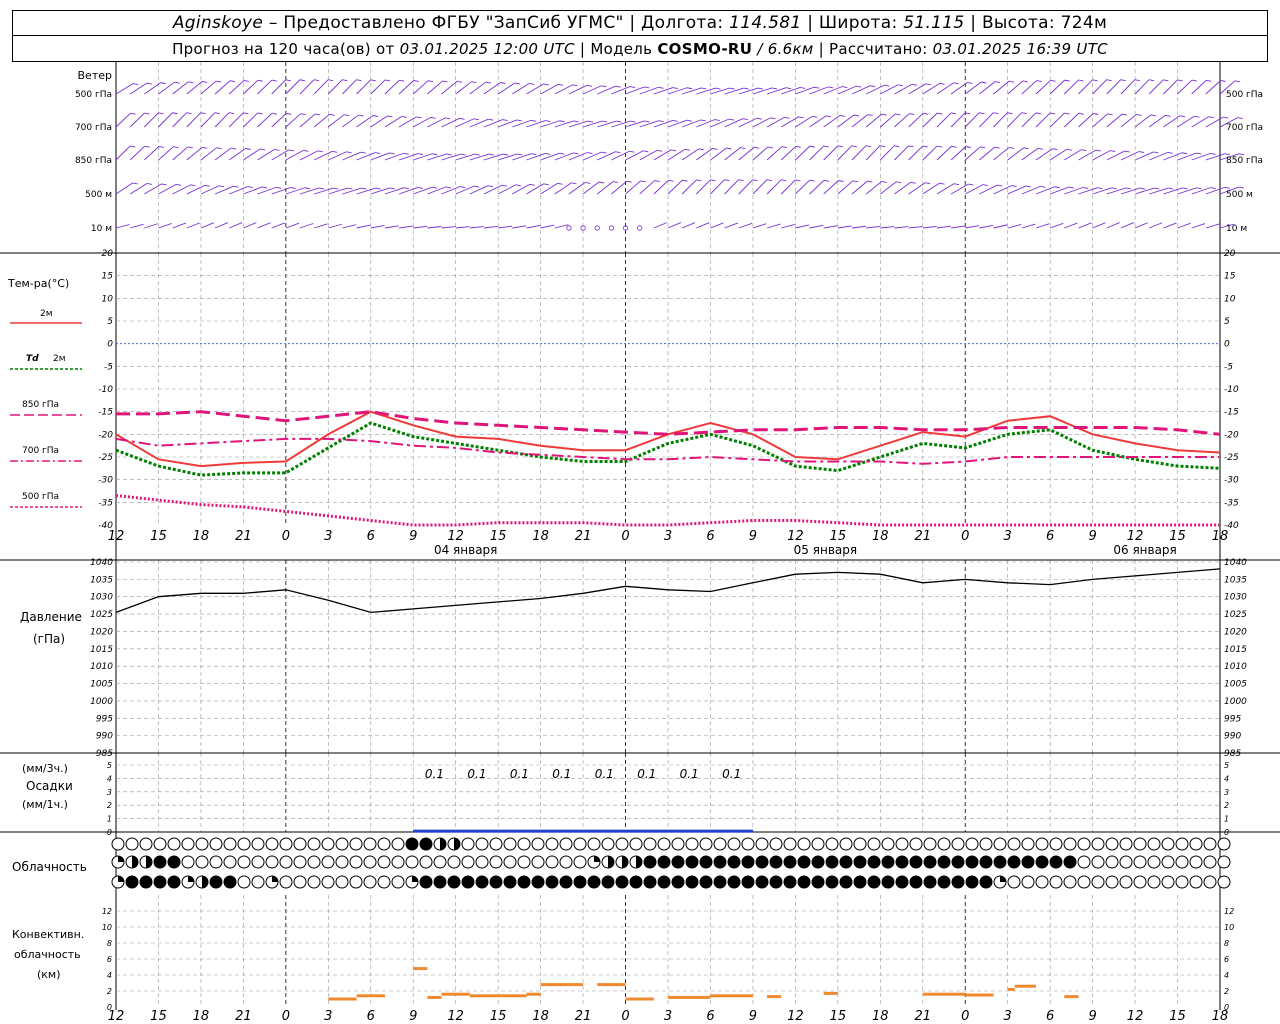 The height and width of the screenshot is (1024, 1280). I want to click on precip-tick-left: 0, so click(109, 832).